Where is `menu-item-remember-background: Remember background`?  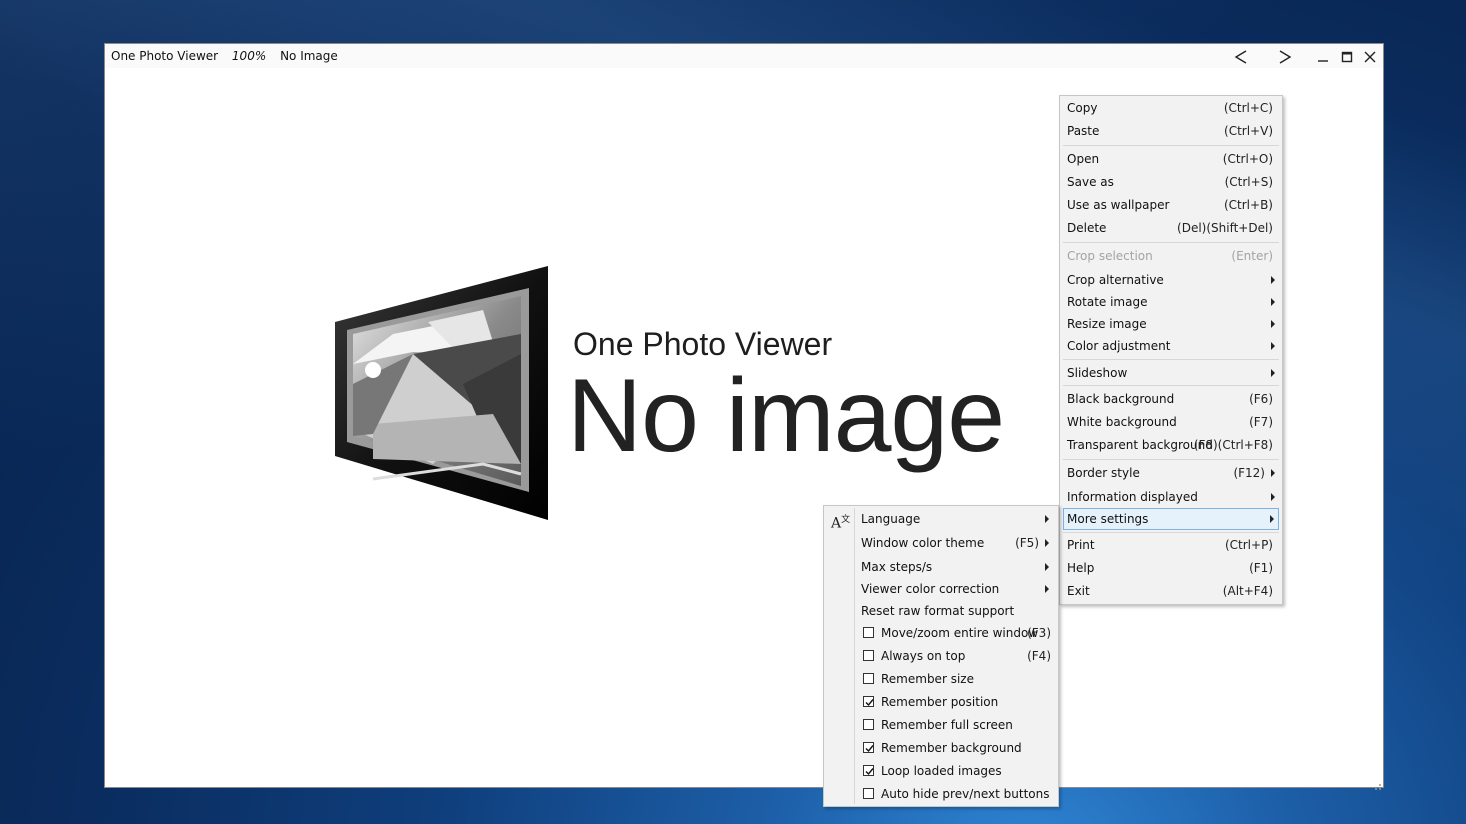
menu-item-remember-background: Remember background is located at coordinates (941, 748).